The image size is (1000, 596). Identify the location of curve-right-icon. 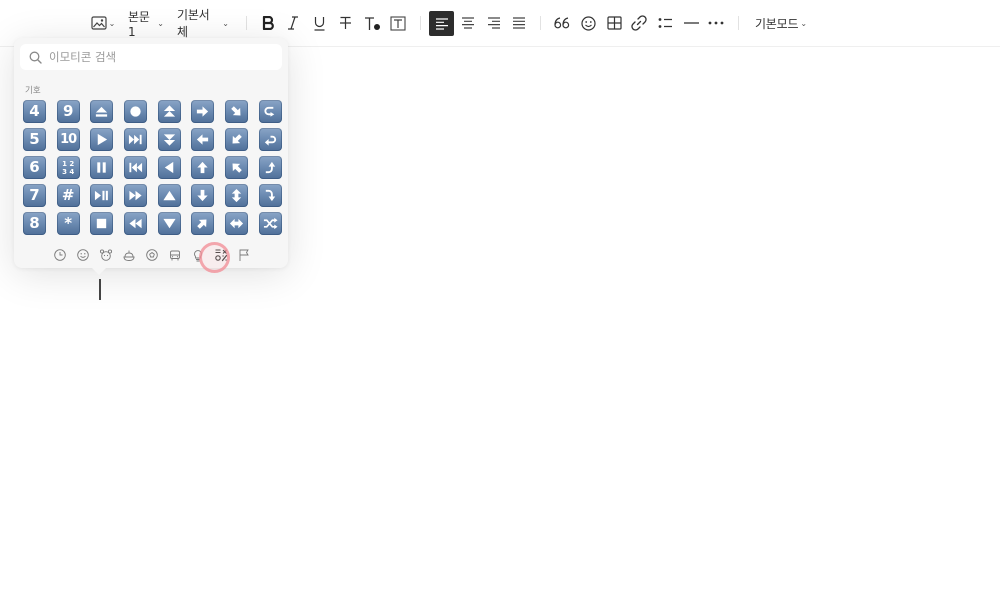
(270, 111).